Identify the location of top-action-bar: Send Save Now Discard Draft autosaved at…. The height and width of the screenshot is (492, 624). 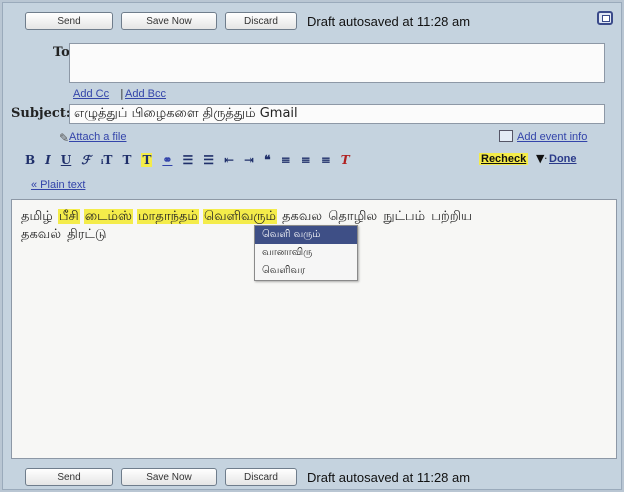
(313, 21).